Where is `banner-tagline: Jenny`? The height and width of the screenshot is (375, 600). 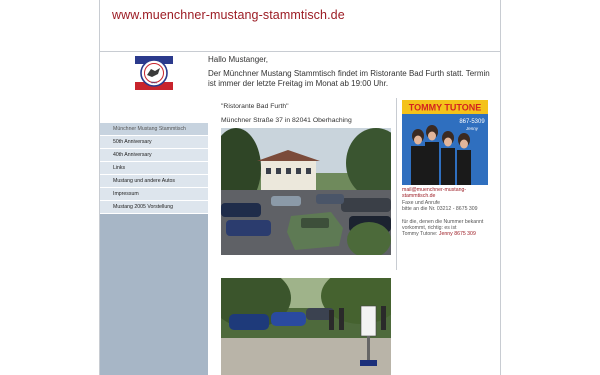 banner-tagline: Jenny is located at coordinates (472, 128).